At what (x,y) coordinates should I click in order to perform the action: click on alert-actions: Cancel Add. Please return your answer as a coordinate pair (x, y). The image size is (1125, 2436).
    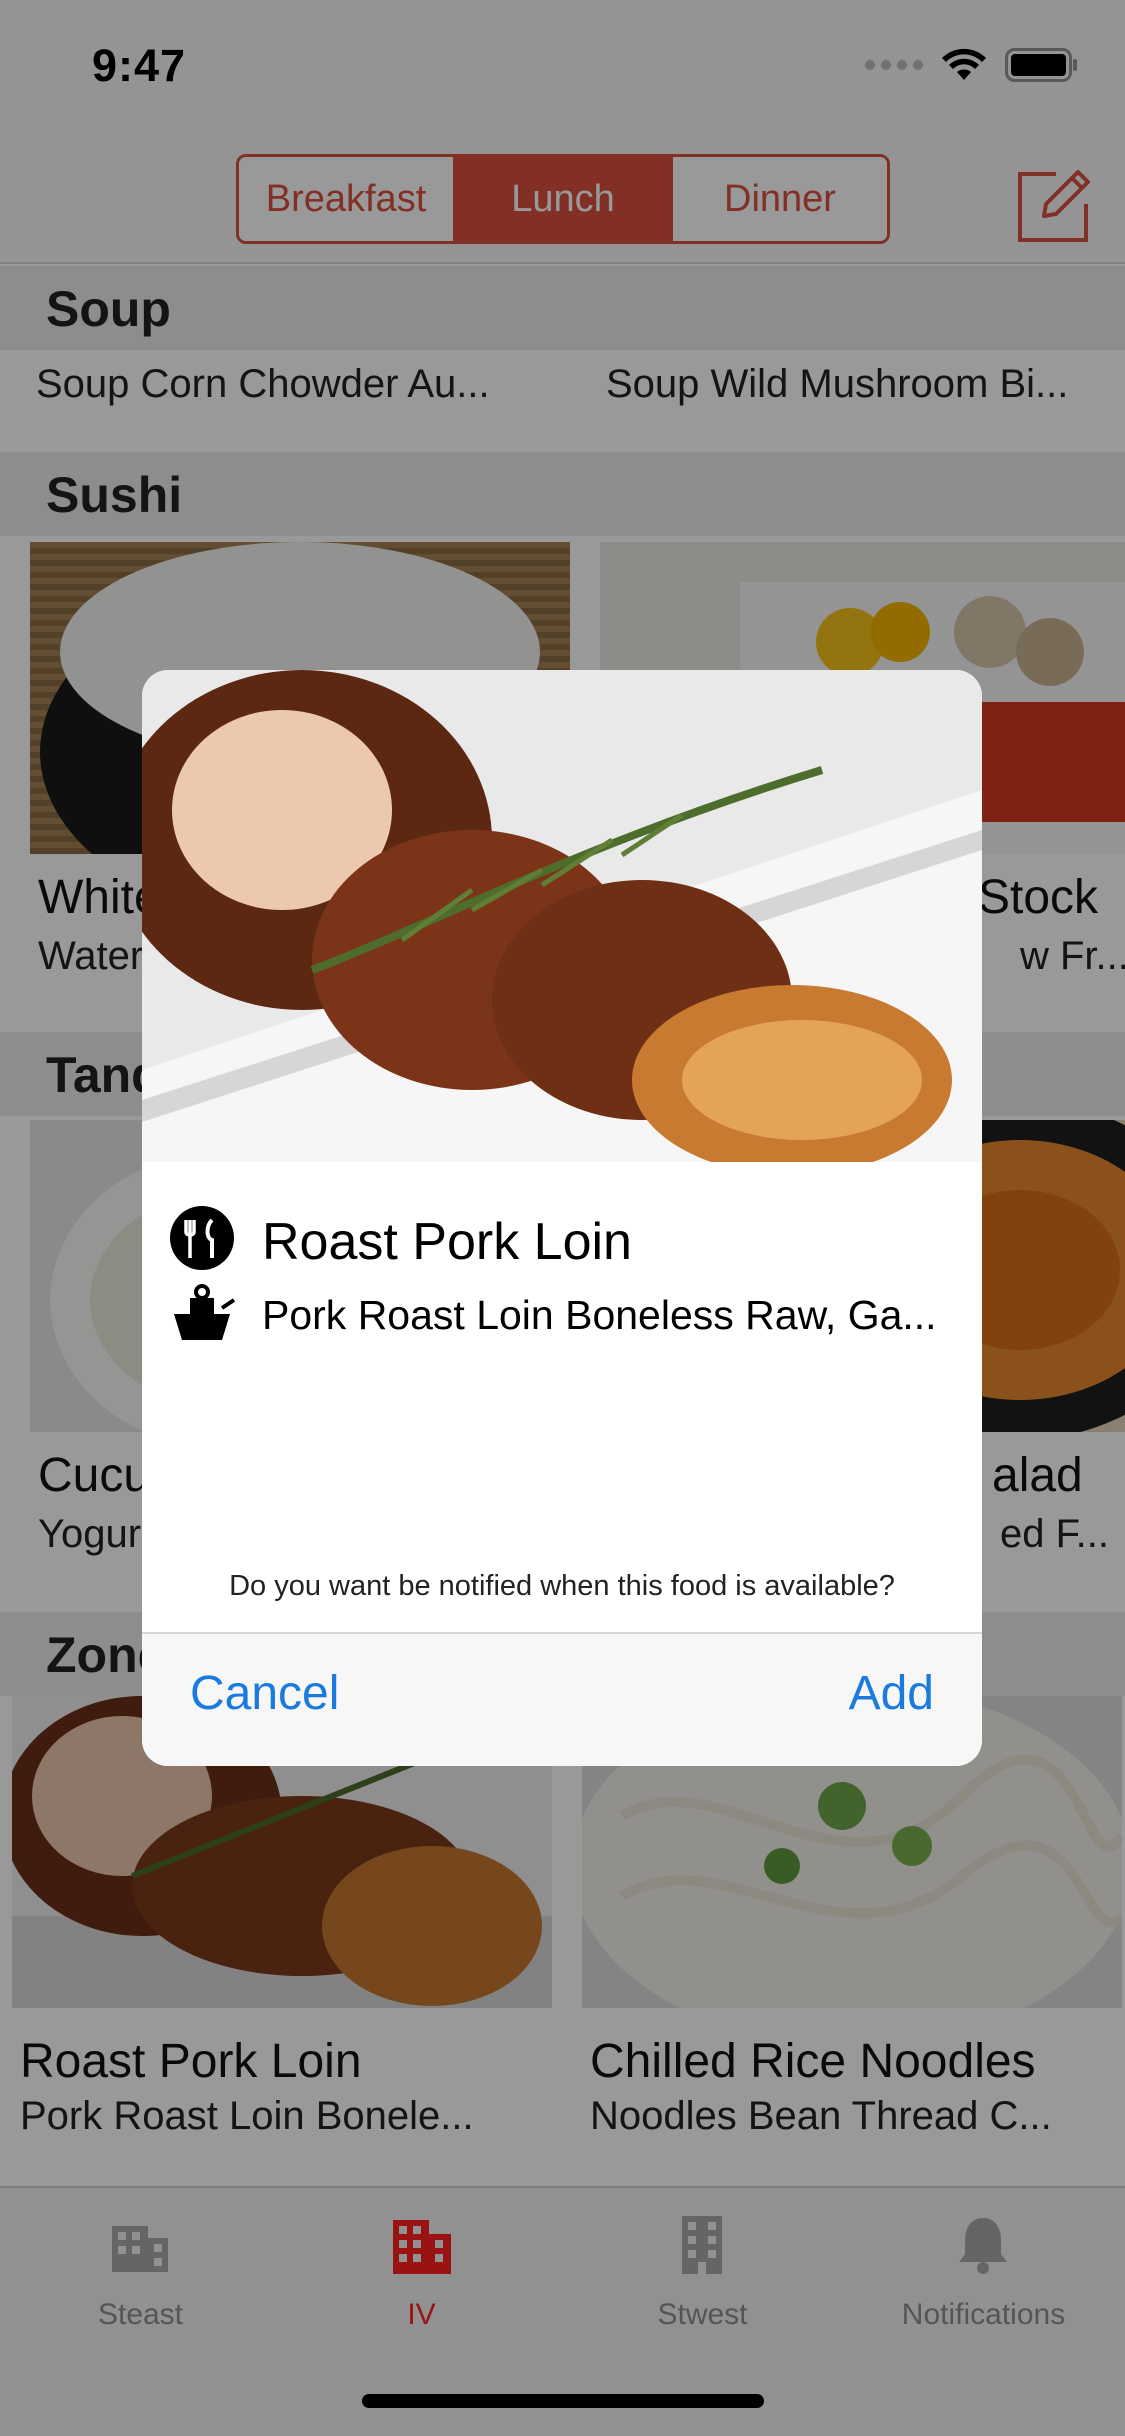
    Looking at the image, I should click on (562, 1700).